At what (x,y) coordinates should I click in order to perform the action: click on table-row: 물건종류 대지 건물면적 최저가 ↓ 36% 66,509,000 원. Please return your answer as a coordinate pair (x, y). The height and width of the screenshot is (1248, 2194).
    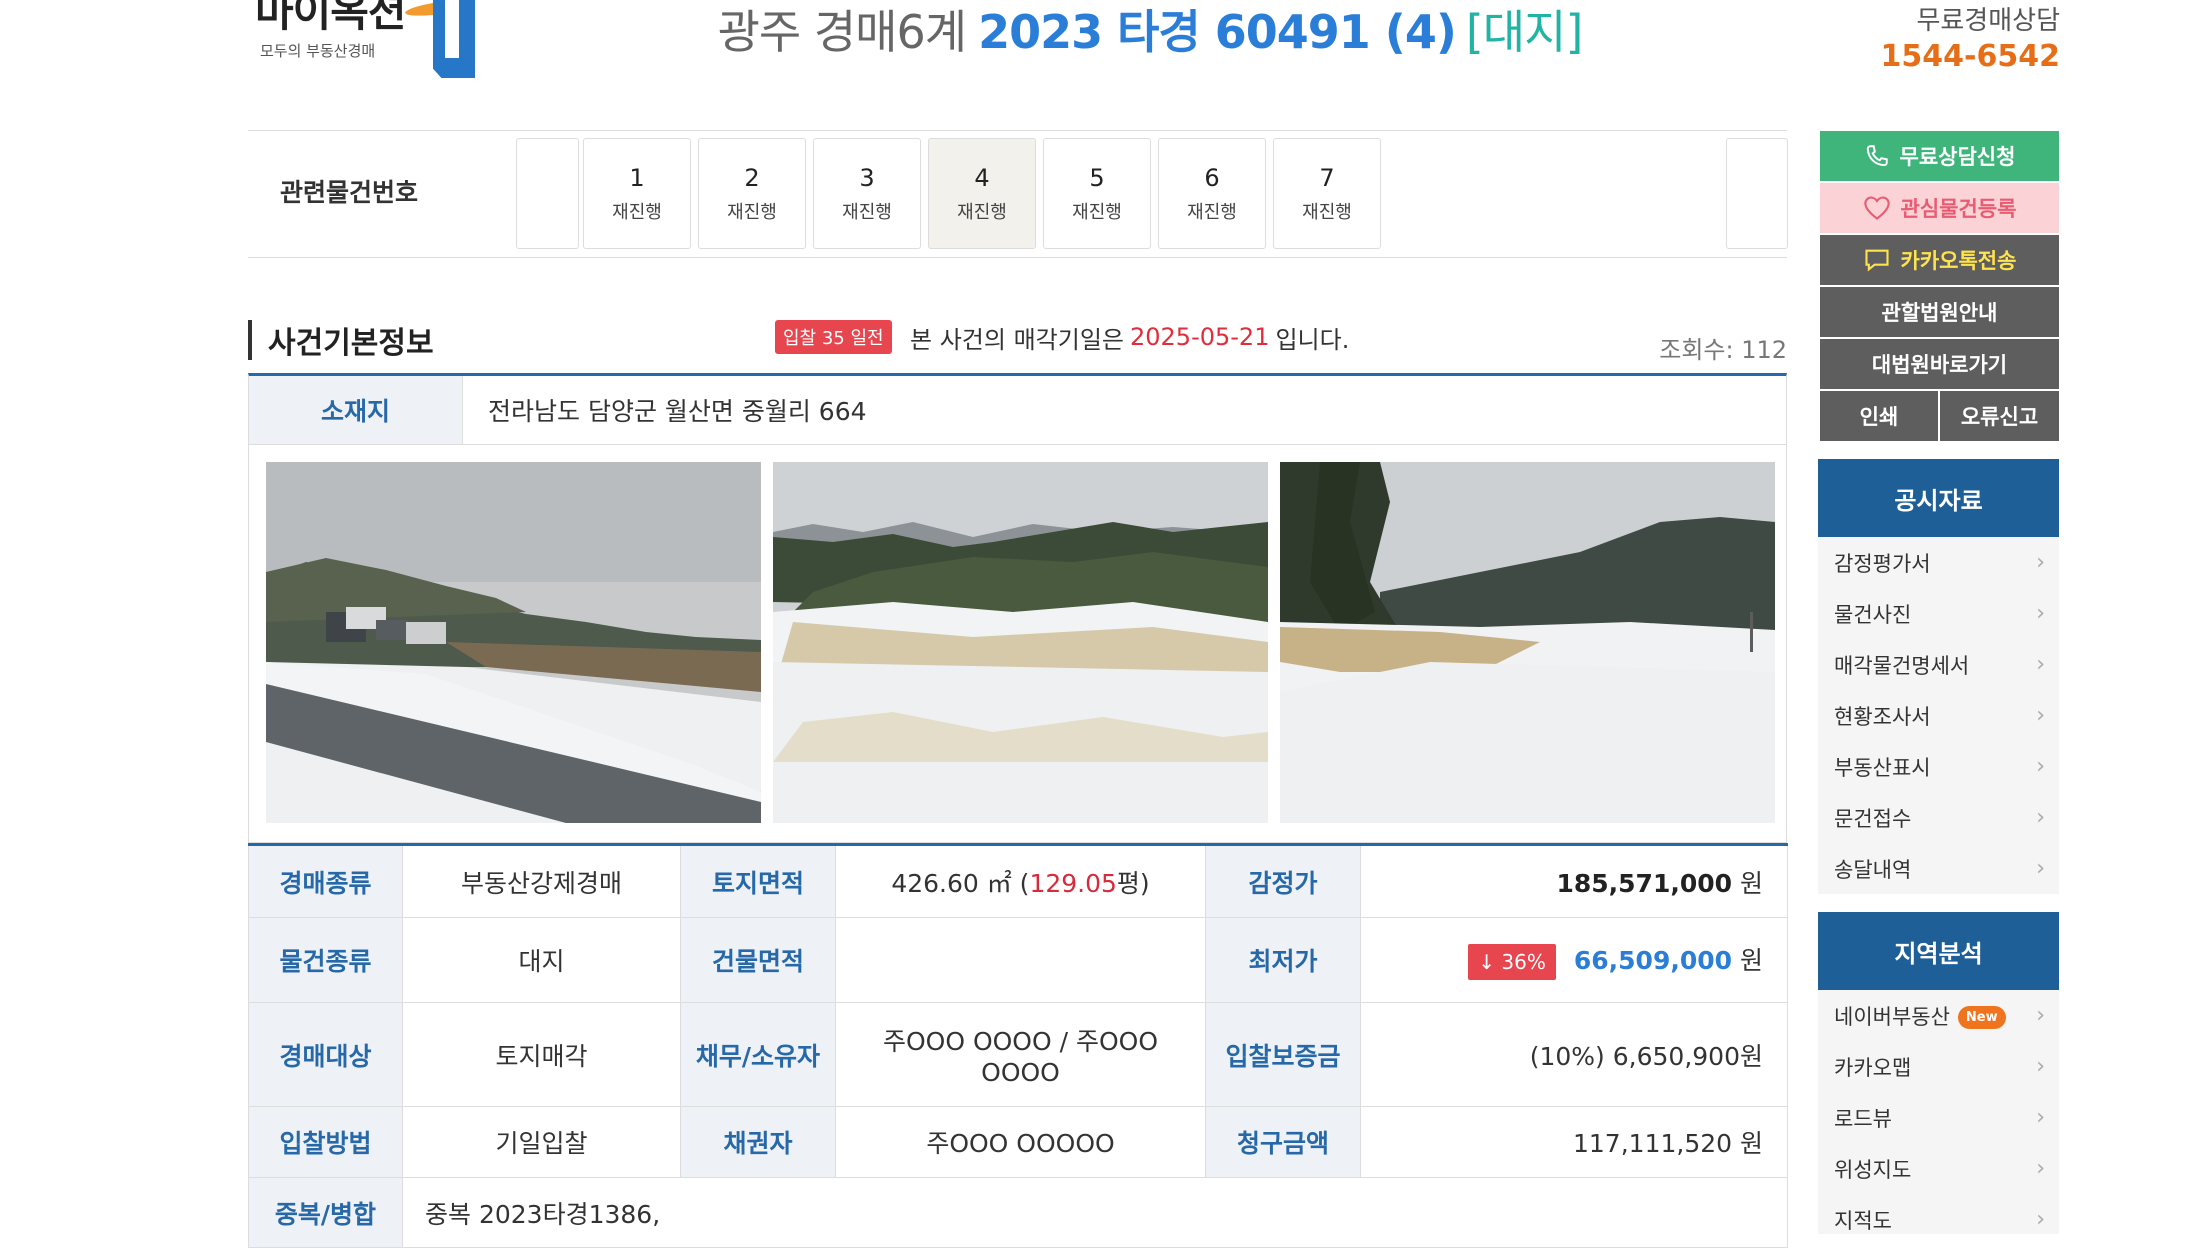
    Looking at the image, I should click on (1018, 960).